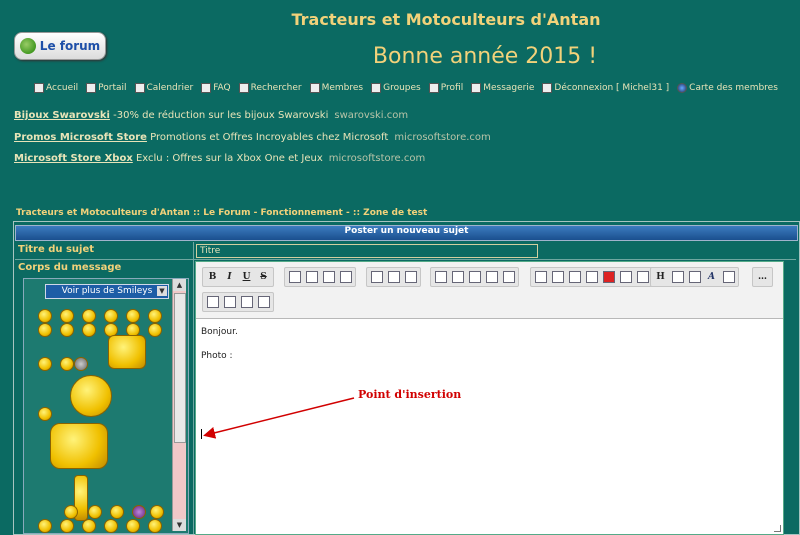 The width and height of the screenshot is (800, 535). I want to click on date-button, so click(212, 302).